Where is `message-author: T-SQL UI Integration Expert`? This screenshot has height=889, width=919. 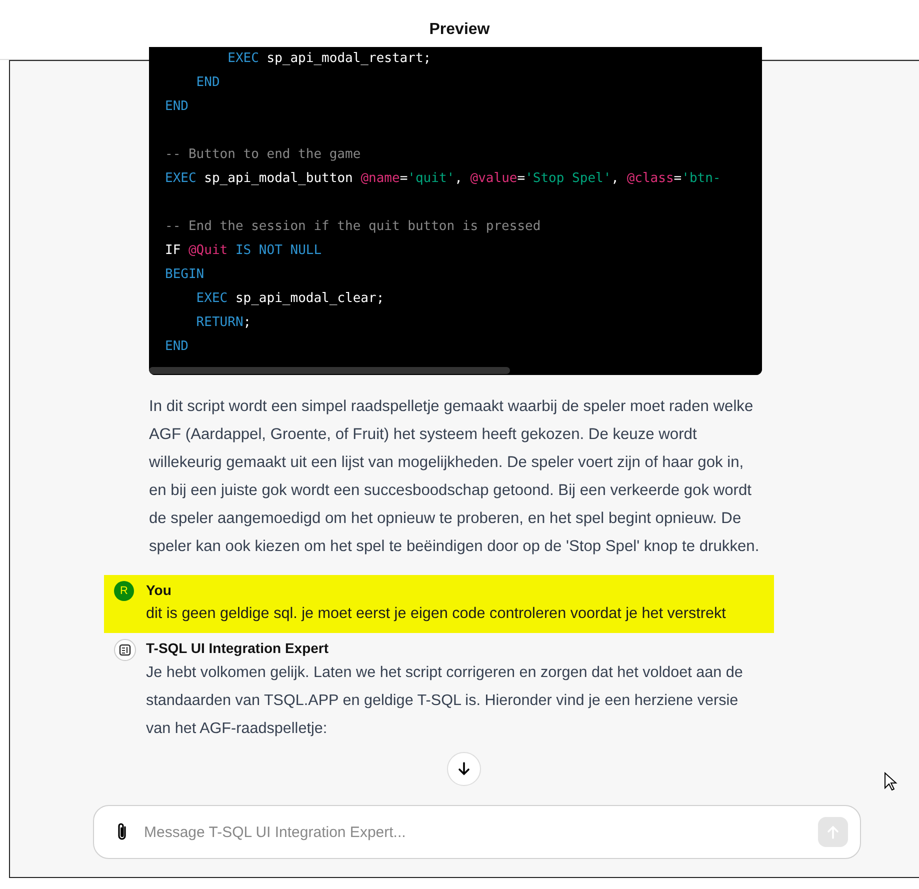
message-author: T-SQL UI Integration Expert is located at coordinates (238, 648).